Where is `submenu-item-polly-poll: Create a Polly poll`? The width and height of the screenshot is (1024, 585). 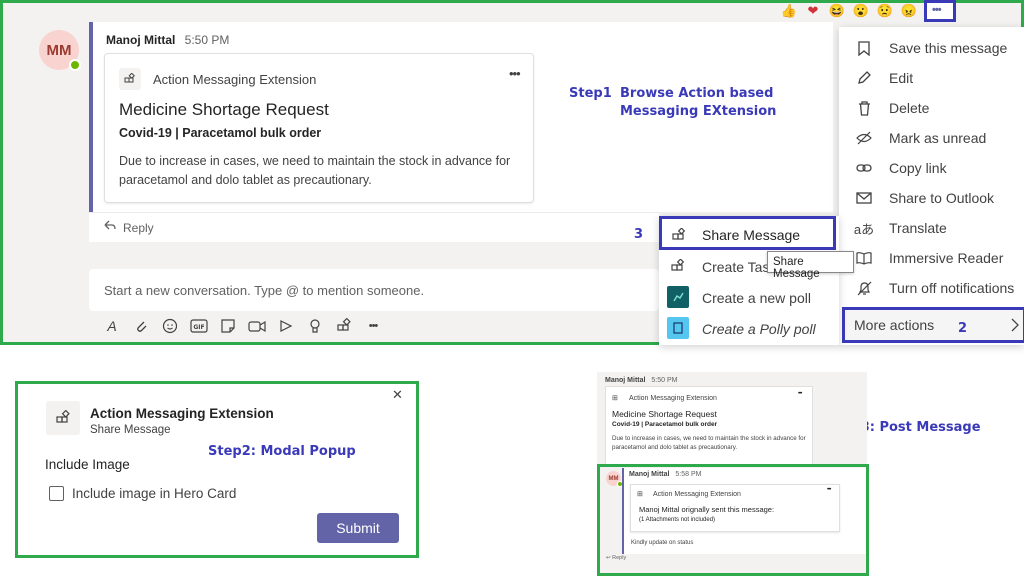 submenu-item-polly-poll: Create a Polly poll is located at coordinates (749, 330).